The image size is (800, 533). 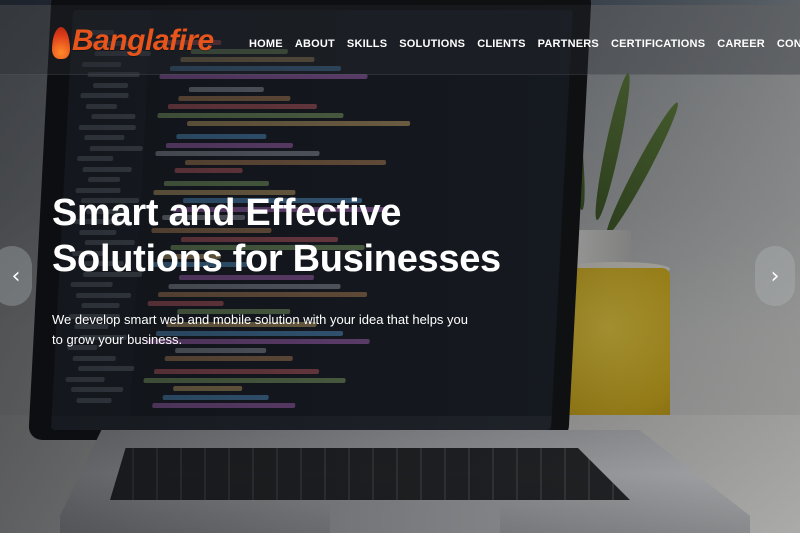 I want to click on nav-clients: CLIENTS, so click(x=501, y=44).